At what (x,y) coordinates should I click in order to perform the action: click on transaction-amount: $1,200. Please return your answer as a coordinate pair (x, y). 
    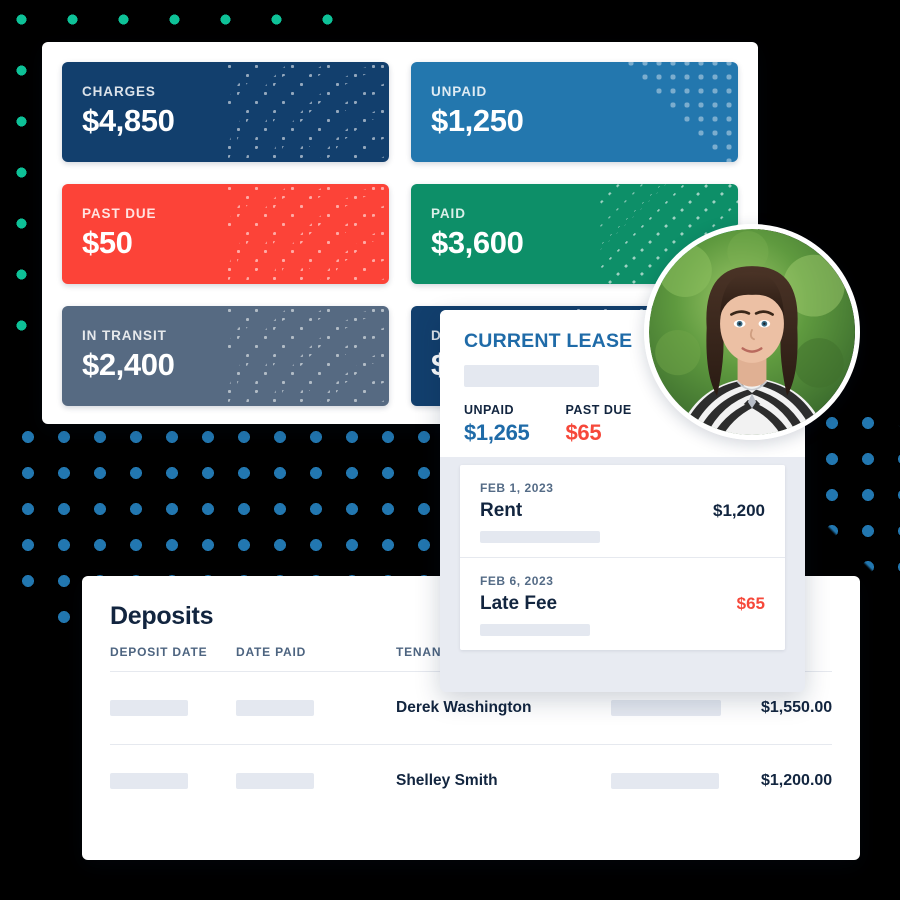
    Looking at the image, I should click on (739, 510).